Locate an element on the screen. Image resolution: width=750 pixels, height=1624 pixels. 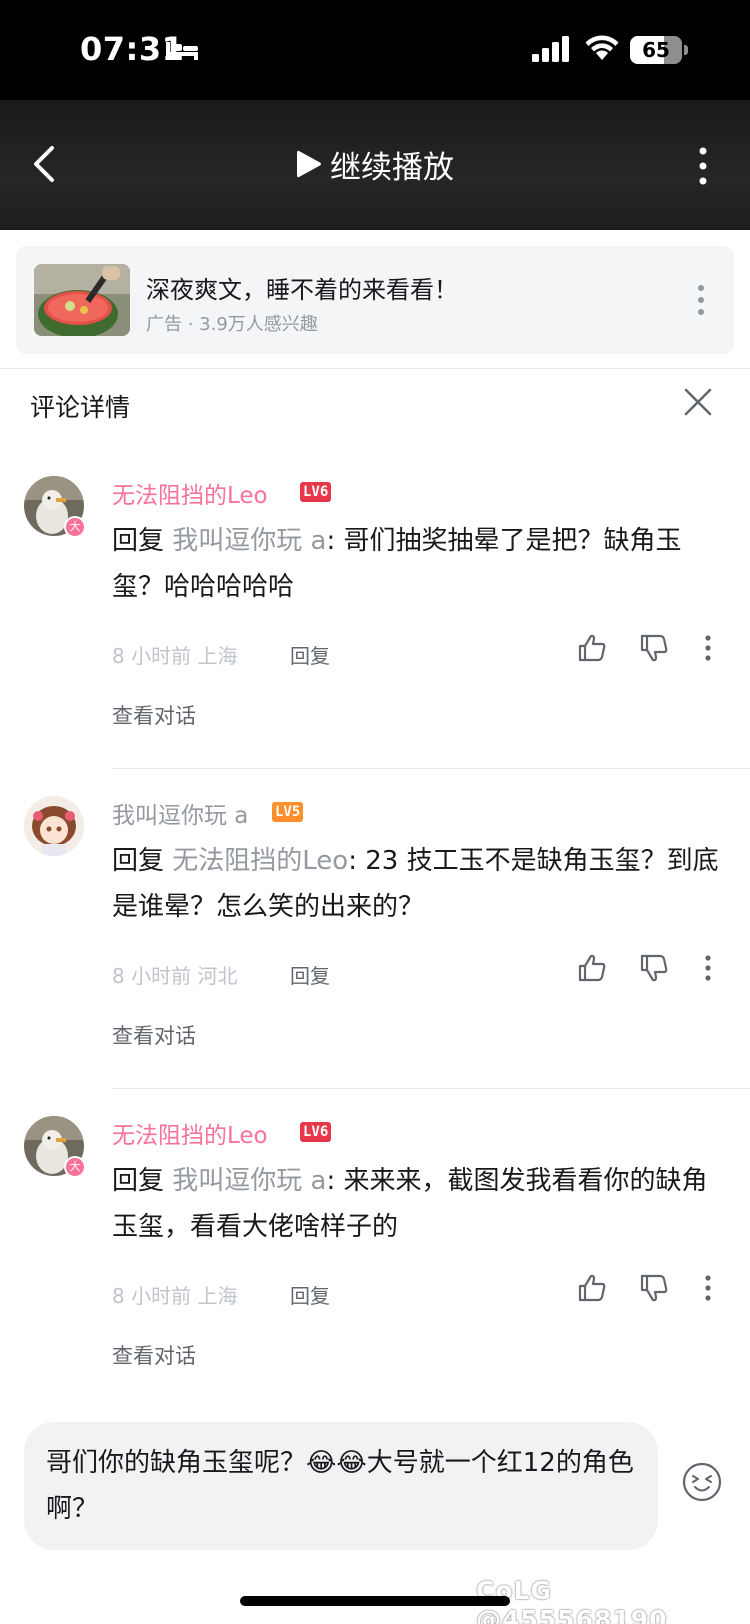
battery-icon: 65 is located at coordinates (656, 50).